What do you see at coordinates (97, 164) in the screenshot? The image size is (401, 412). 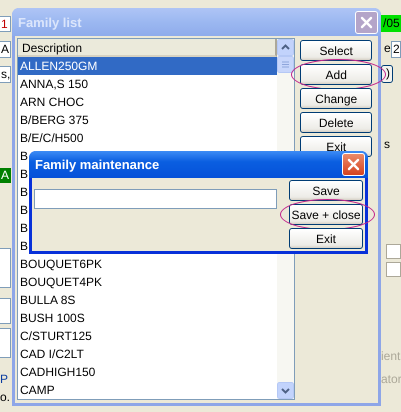 I see `dialog-title: Family maintenance` at bounding box center [97, 164].